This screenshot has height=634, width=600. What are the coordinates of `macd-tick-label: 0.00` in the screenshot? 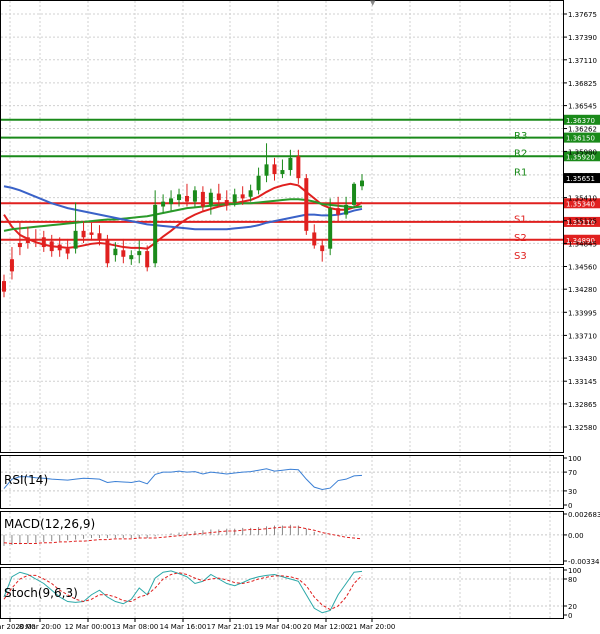 It's located at (576, 536).